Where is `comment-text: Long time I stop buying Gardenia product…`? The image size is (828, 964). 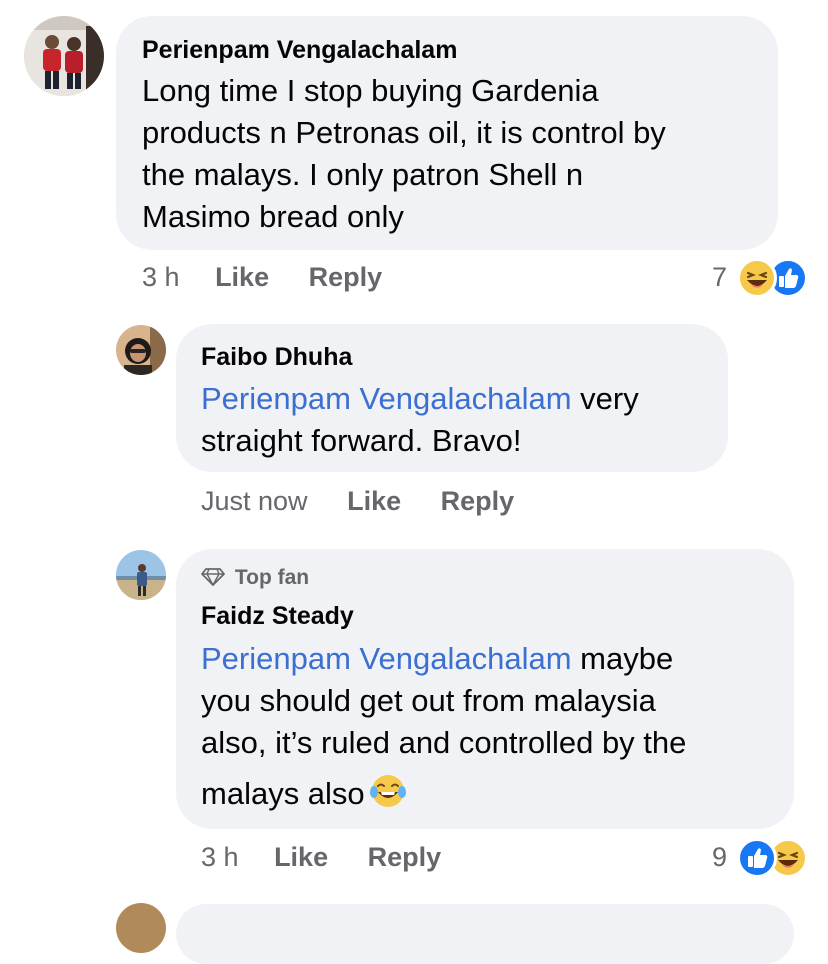 comment-text: Long time I stop buying Gardenia product… is located at coordinates (457, 154).